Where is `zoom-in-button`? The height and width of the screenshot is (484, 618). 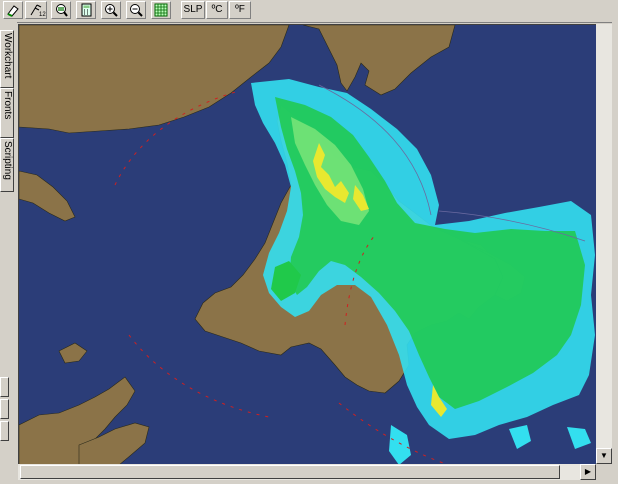
zoom-in-button is located at coordinates (111, 10).